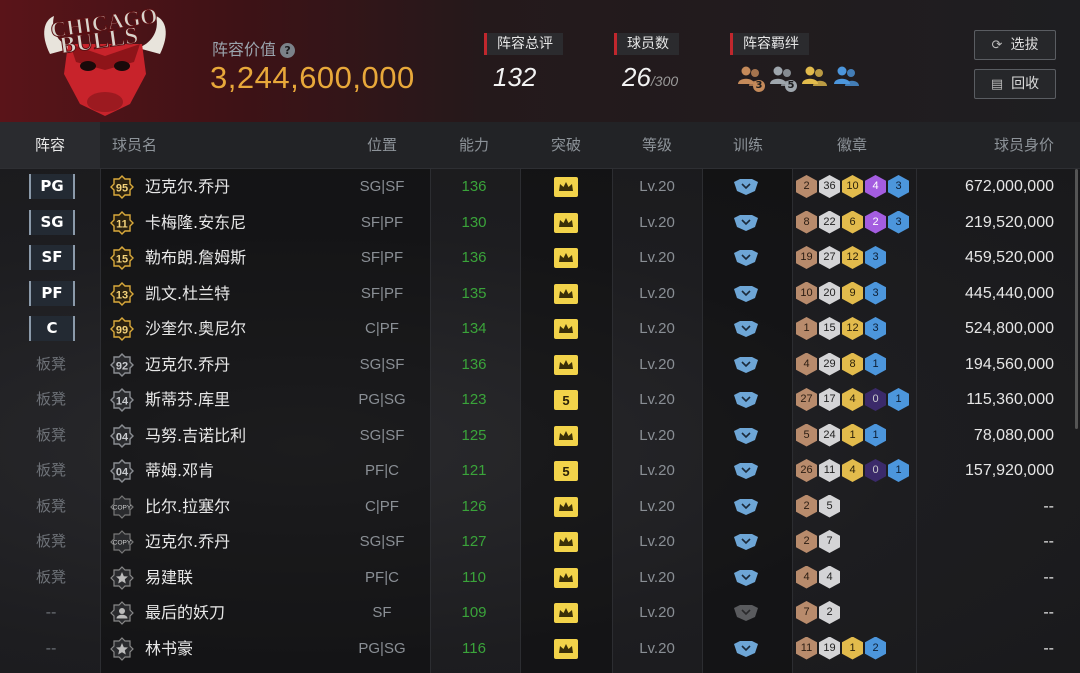 Image resolution: width=1080 pixels, height=673 pixels. What do you see at coordinates (842, 258) in the screenshot?
I see `badge-list: 19 27 12 3` at bounding box center [842, 258].